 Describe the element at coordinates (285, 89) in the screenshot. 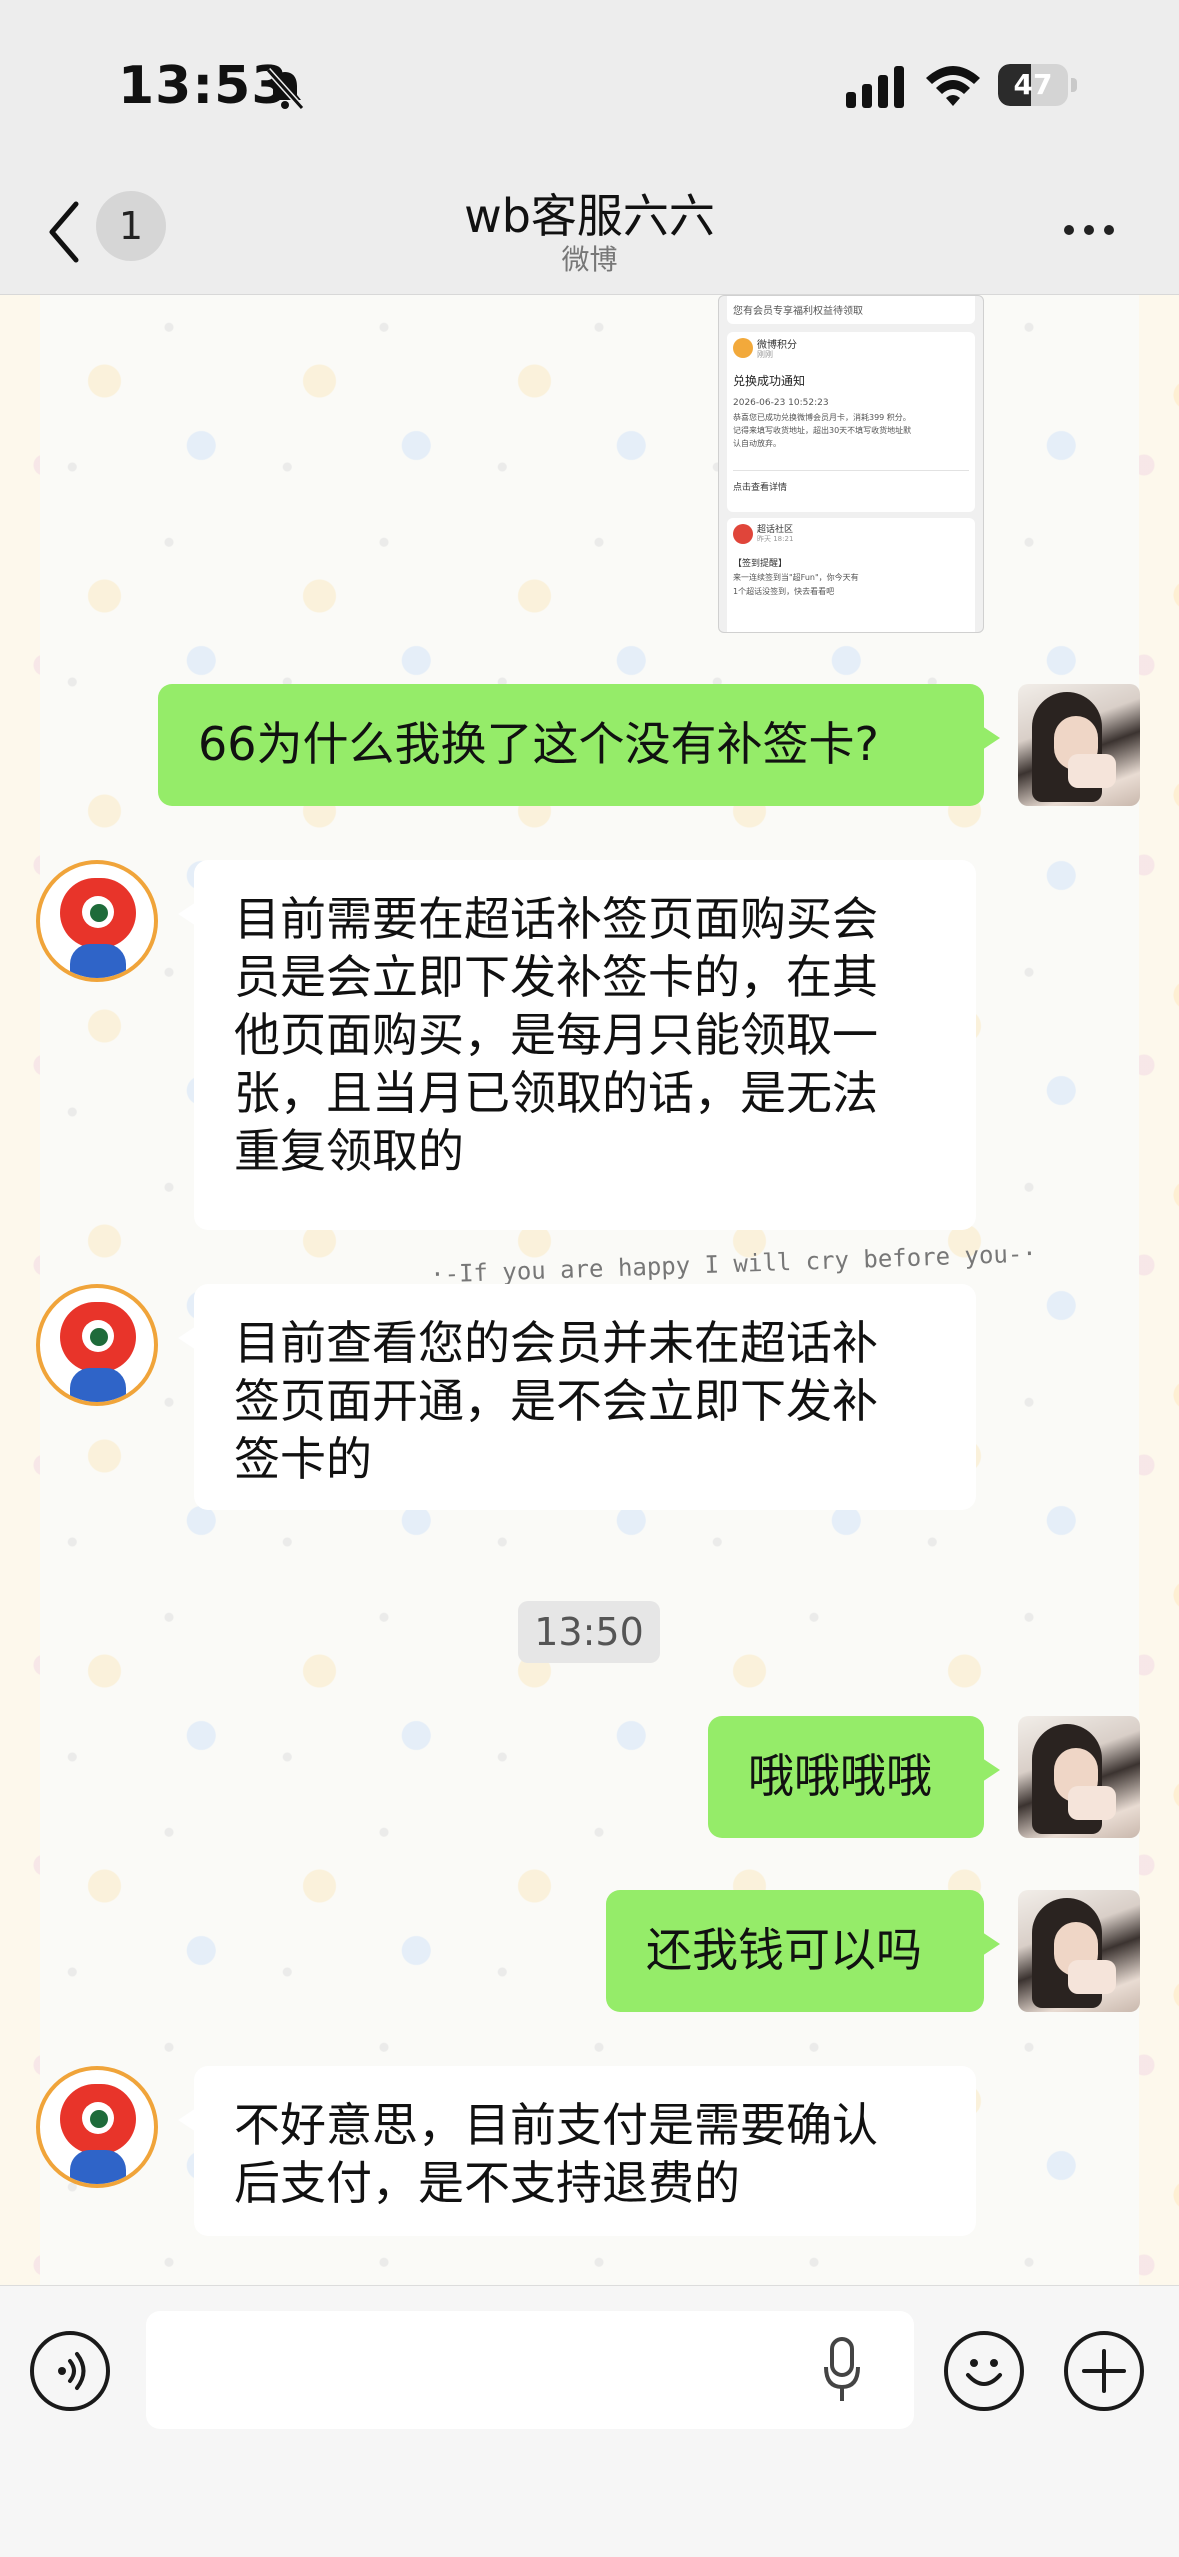

I see `bell-muted-icon` at that location.